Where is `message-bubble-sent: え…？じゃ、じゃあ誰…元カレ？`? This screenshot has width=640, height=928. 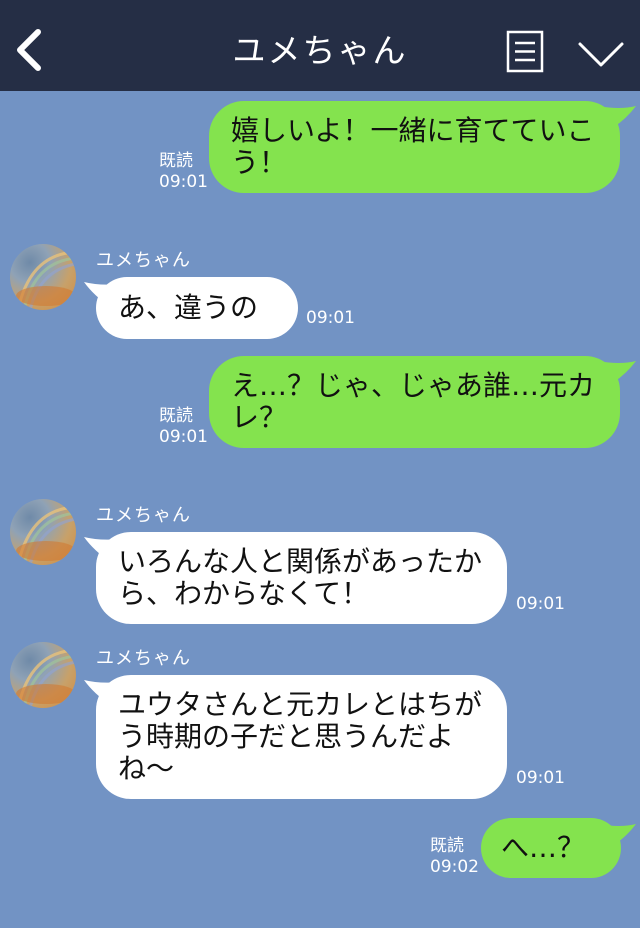
message-bubble-sent: え…？じゃ、じゃあ誰…元カレ？ is located at coordinates (414, 402).